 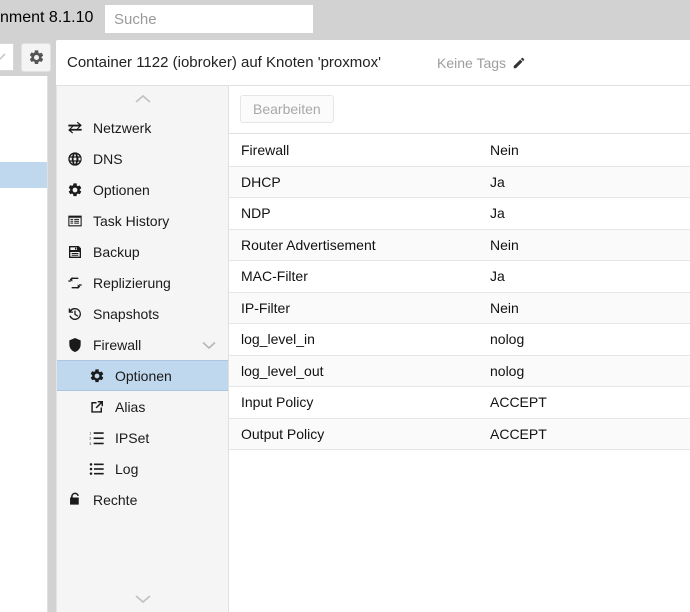 I want to click on table-row: MAC-Filter Ja, so click(x=459, y=277).